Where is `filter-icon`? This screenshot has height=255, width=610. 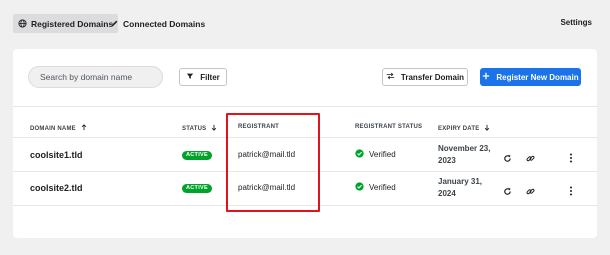
filter-icon is located at coordinates (190, 77).